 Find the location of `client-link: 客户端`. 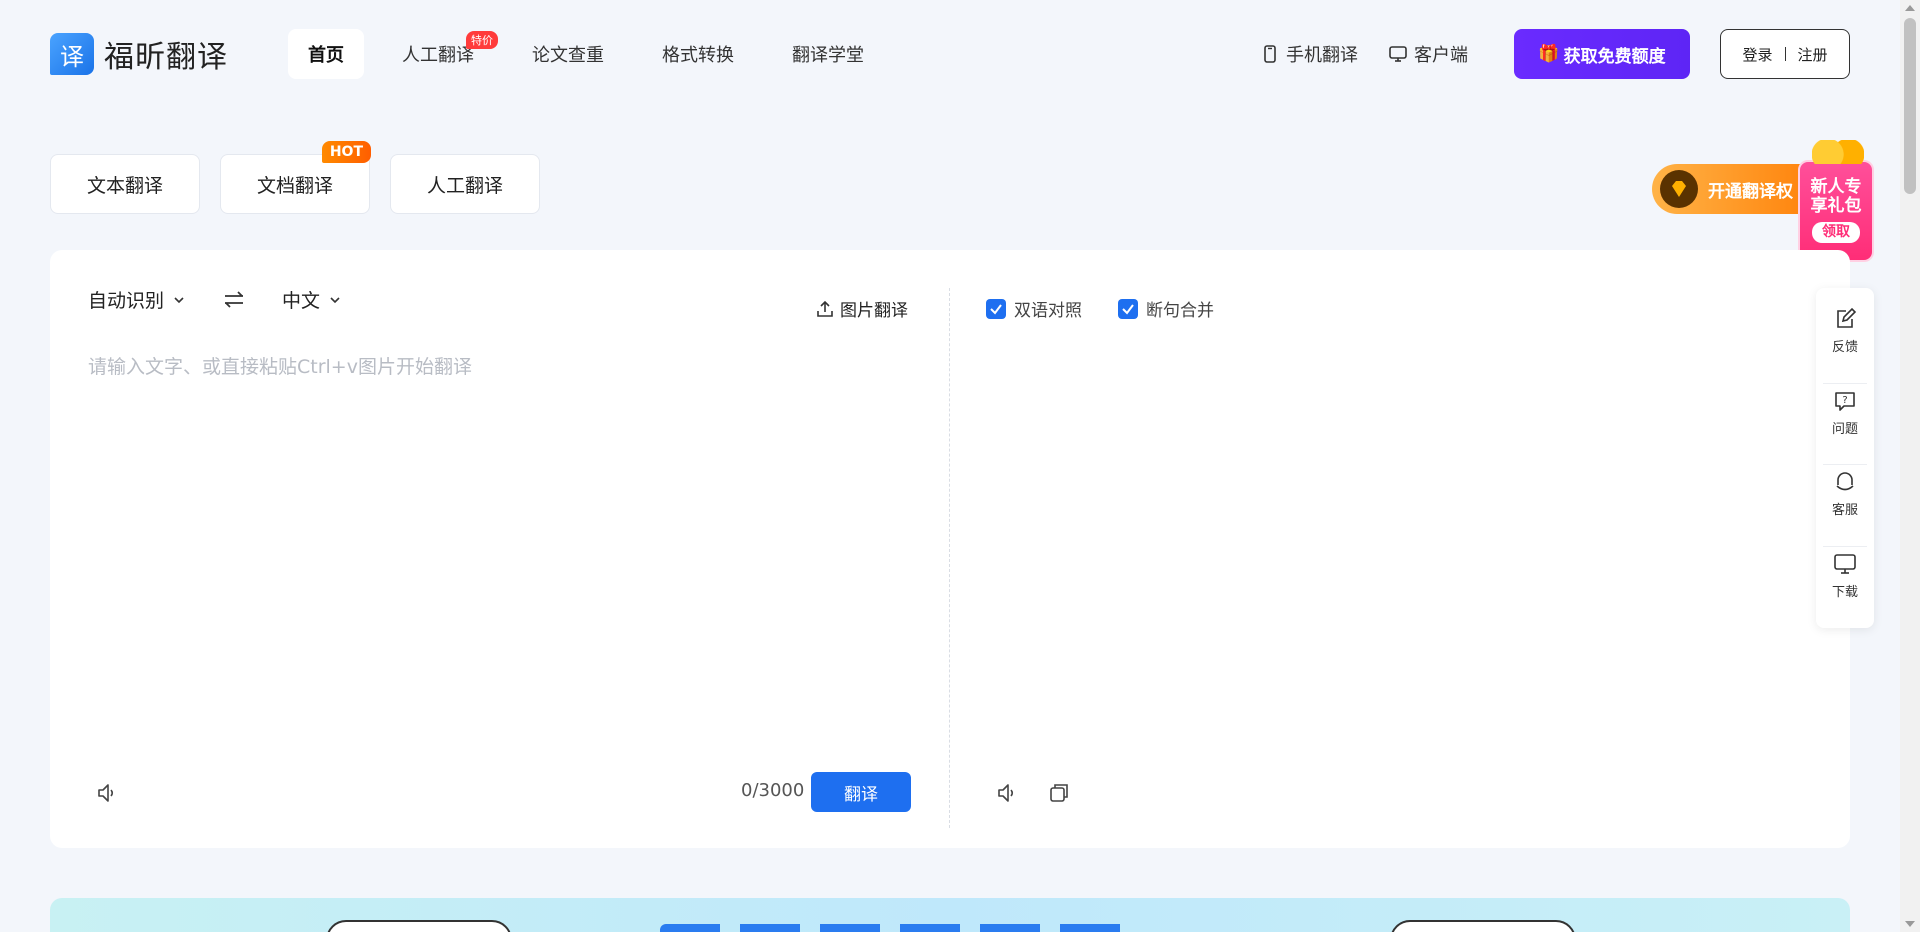

client-link: 客户端 is located at coordinates (1428, 54).